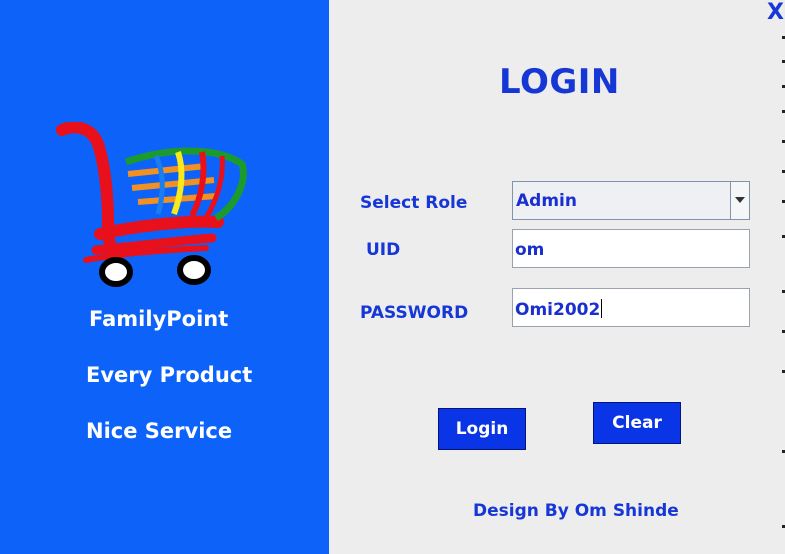 The height and width of the screenshot is (554, 785). I want to click on uid-input: om, so click(631, 248).